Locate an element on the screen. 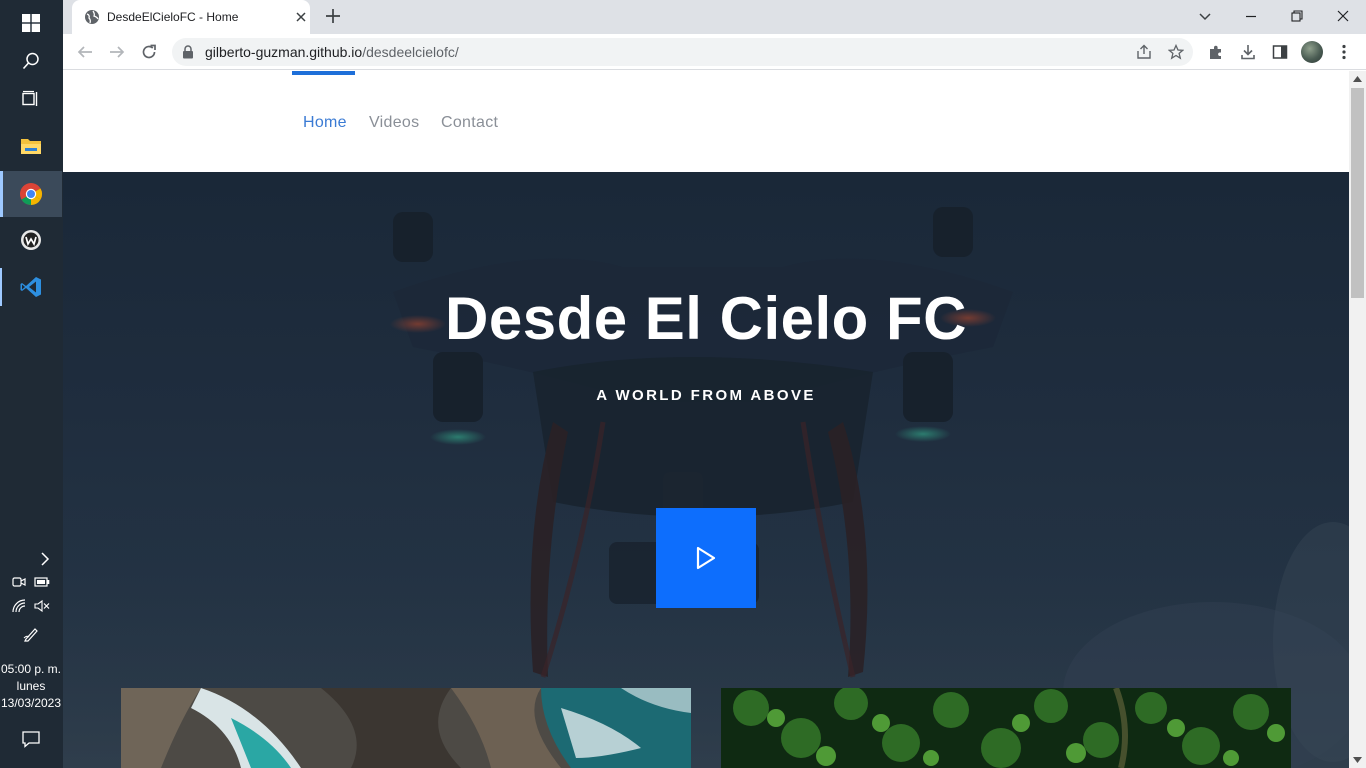 The width and height of the screenshot is (1366, 768). minimize-button is located at coordinates (1251, 16).